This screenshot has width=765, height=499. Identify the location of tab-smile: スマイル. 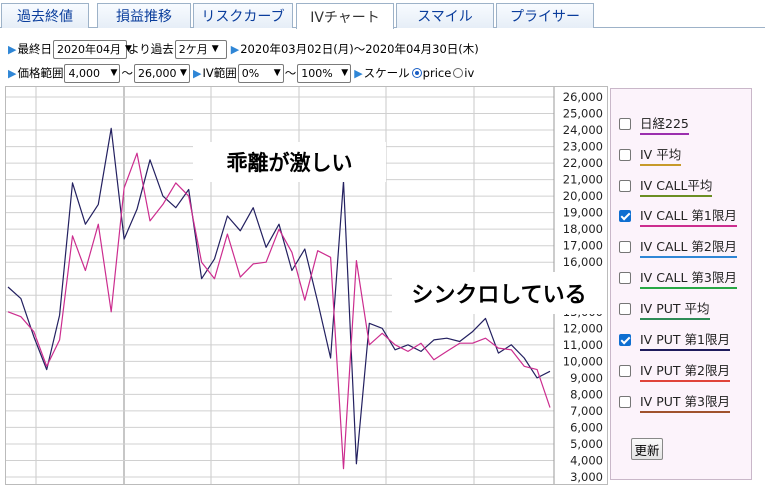
(445, 15).